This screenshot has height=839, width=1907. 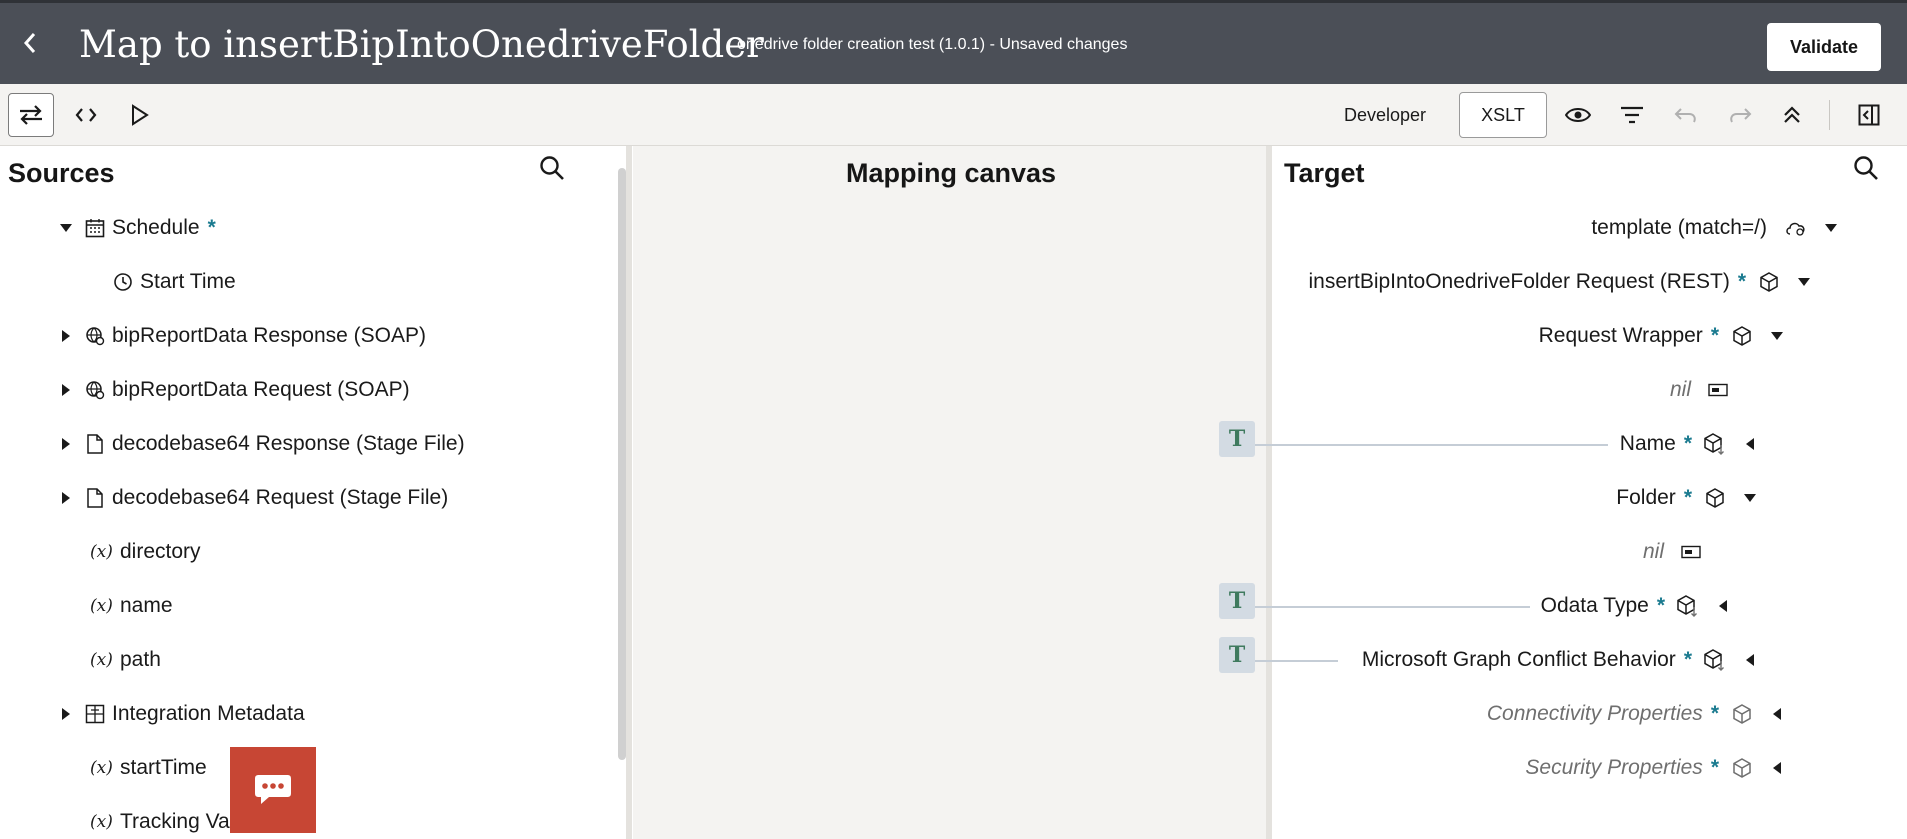 I want to click on nil-box-icon, so click(x=1691, y=552).